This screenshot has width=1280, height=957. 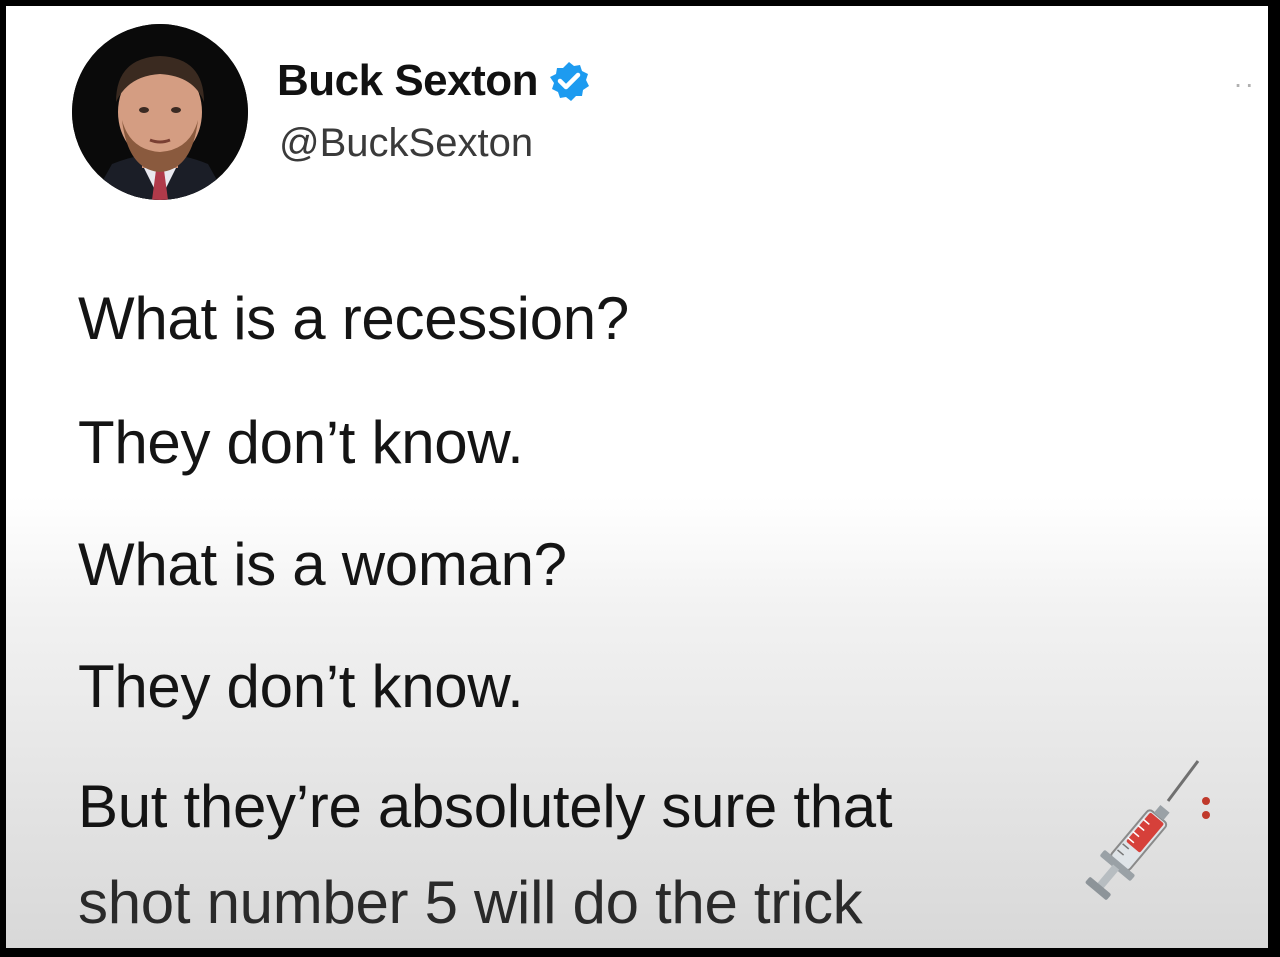 I want to click on syringe-icon, so click(x=1148, y=826).